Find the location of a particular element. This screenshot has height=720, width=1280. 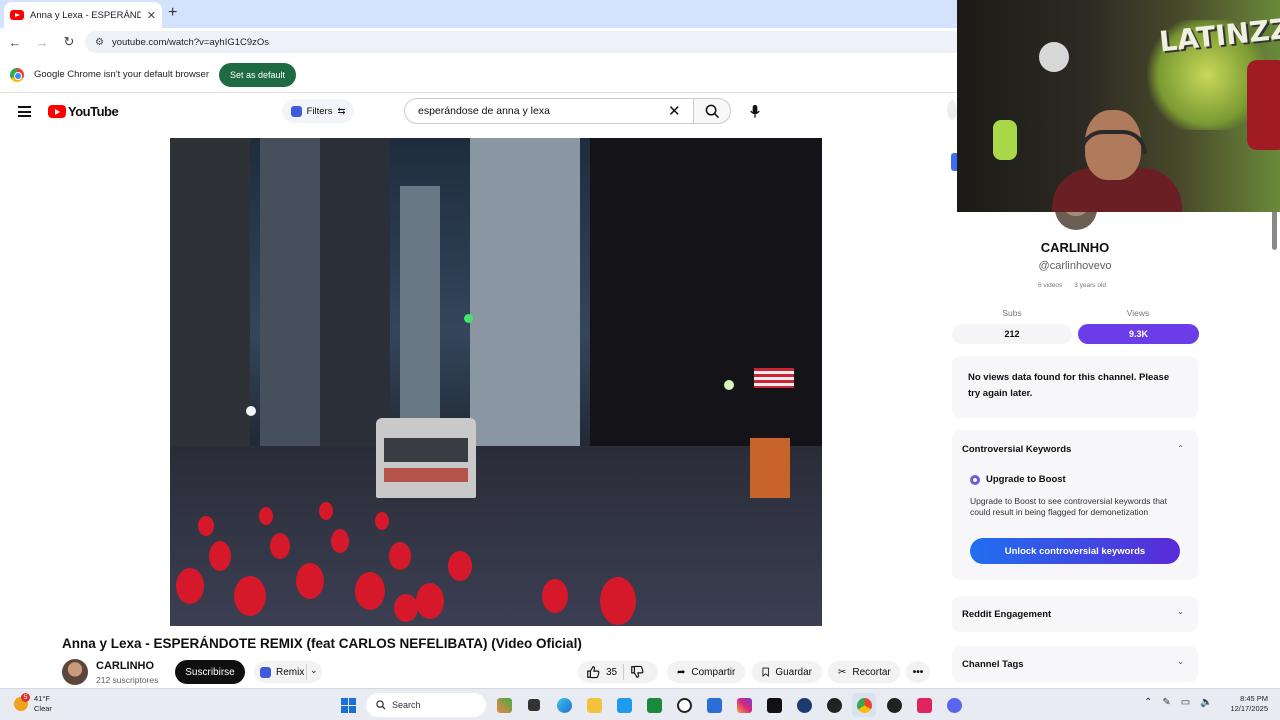

address-bar: ⚙ youtube.com/watch?v=ayhIG1C9zOs is located at coordinates (525, 42).